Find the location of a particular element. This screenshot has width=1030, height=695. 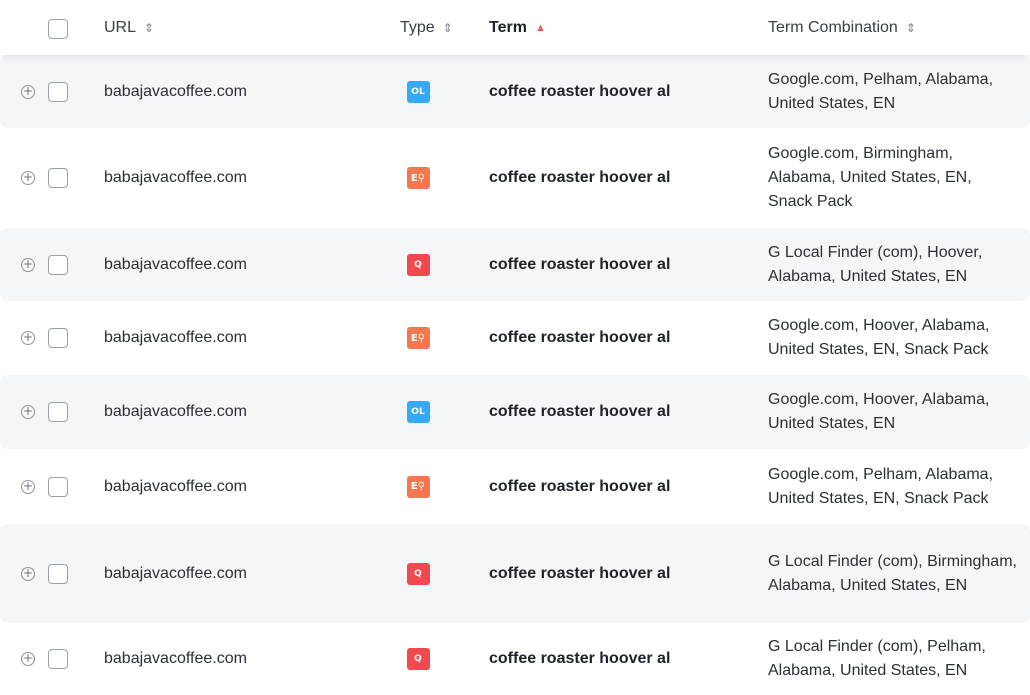

url-column-header: URL ⇕ is located at coordinates (129, 27).